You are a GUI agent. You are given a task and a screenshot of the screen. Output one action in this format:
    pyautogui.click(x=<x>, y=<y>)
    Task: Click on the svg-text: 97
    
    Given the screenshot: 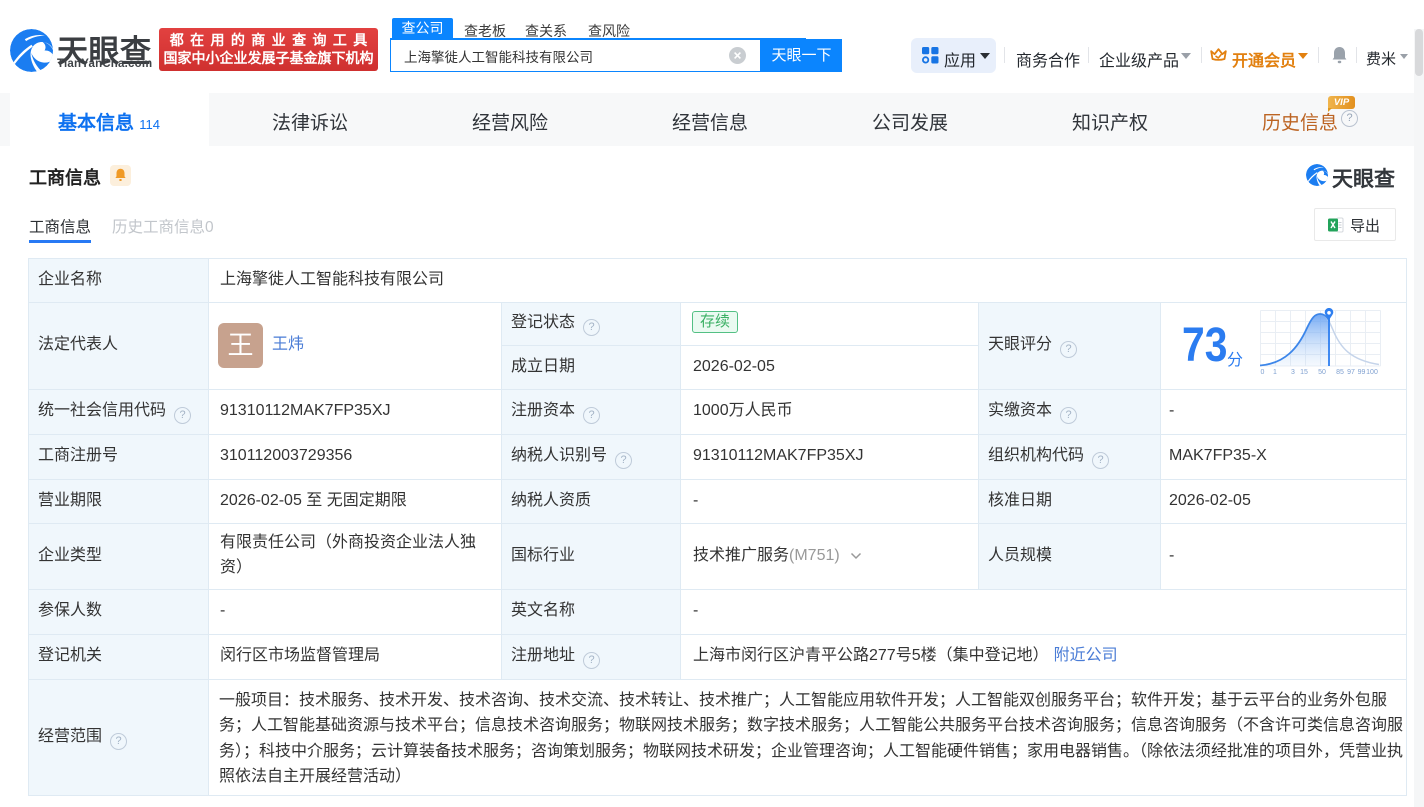 What is the action you would take?
    pyautogui.click(x=1351, y=372)
    